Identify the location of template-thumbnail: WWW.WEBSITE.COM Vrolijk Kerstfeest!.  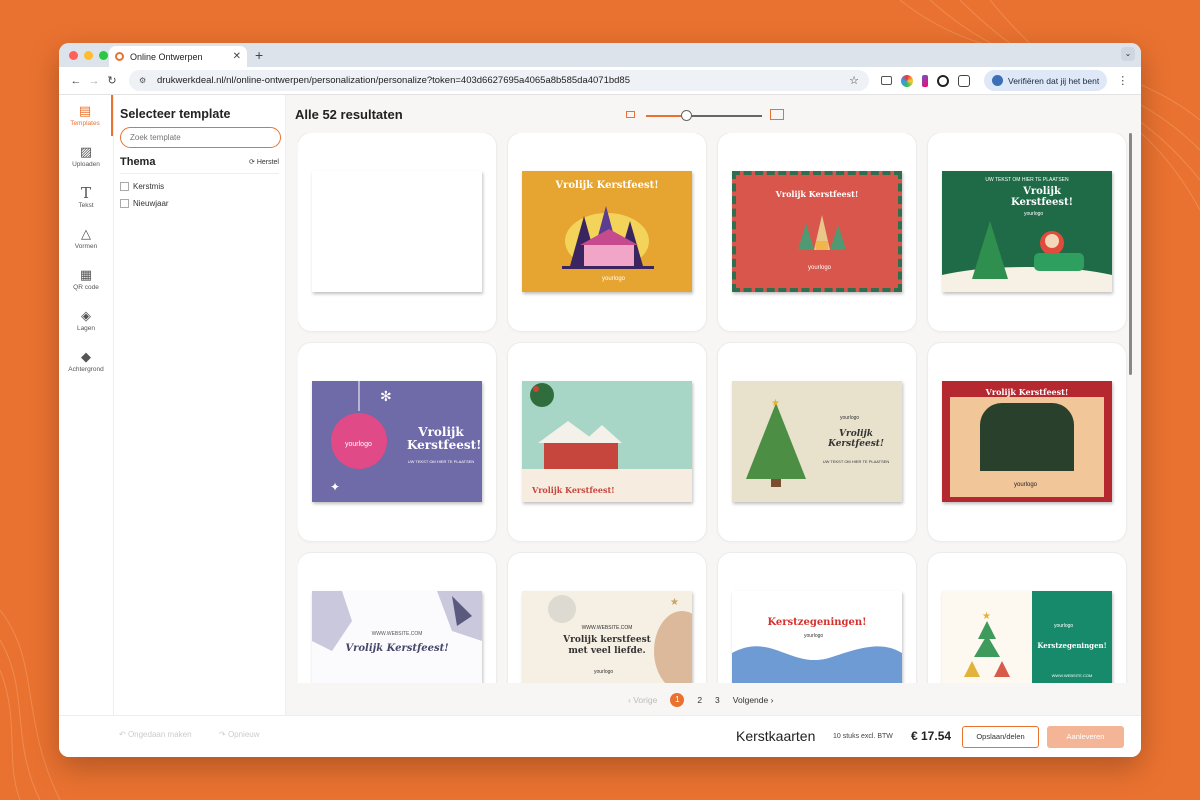
(397, 637).